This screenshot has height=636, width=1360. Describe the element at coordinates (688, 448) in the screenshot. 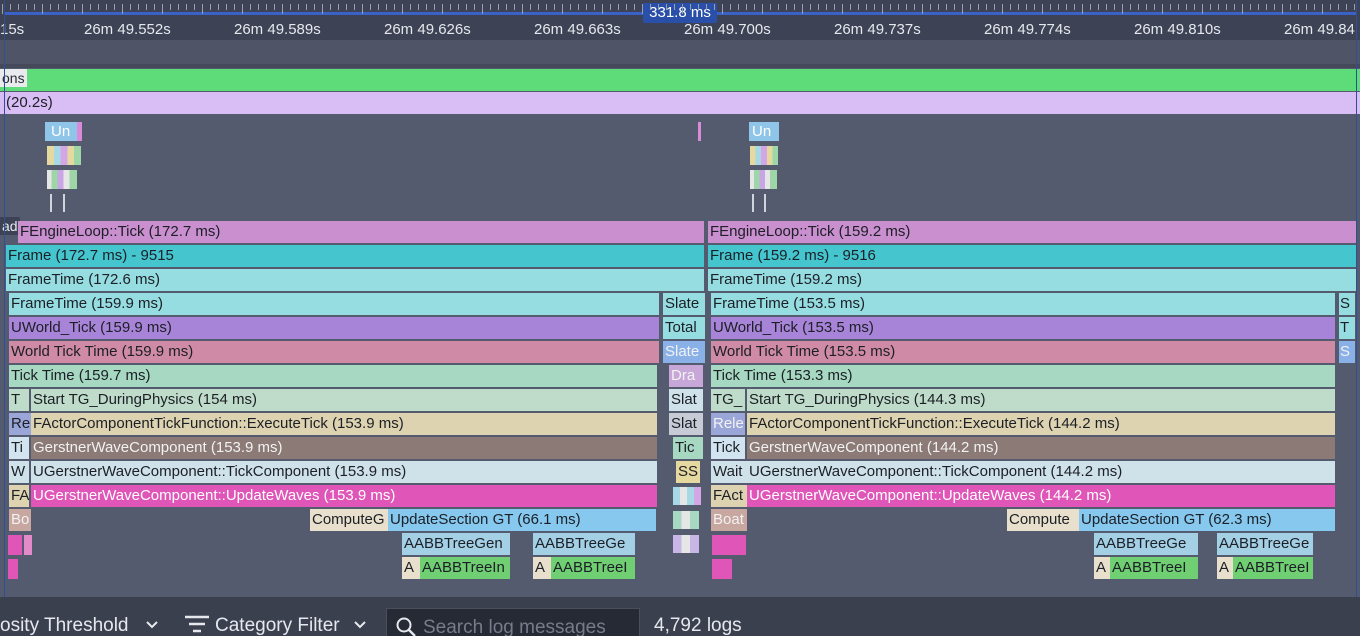

I see `timing-event: Tic` at that location.